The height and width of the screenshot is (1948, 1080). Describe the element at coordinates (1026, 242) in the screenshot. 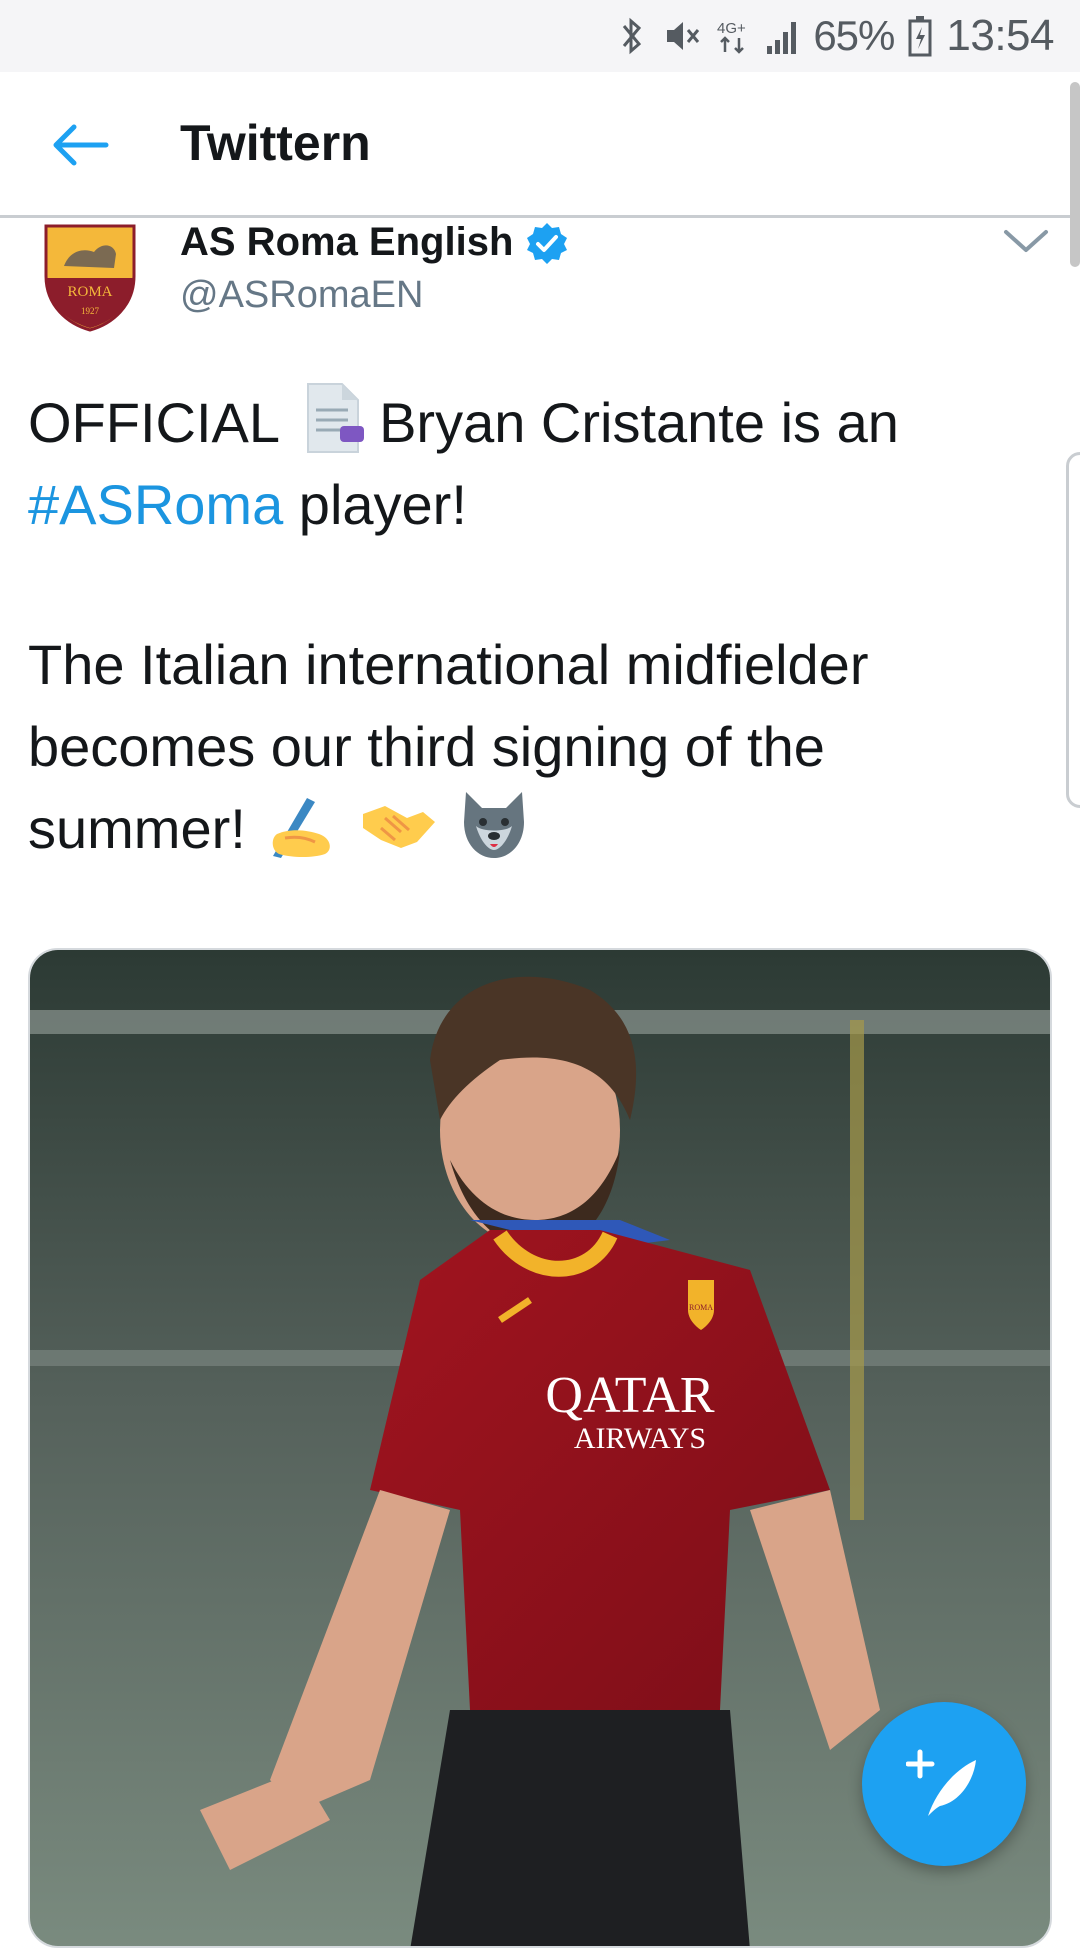

I see `chevron-down-icon` at that location.